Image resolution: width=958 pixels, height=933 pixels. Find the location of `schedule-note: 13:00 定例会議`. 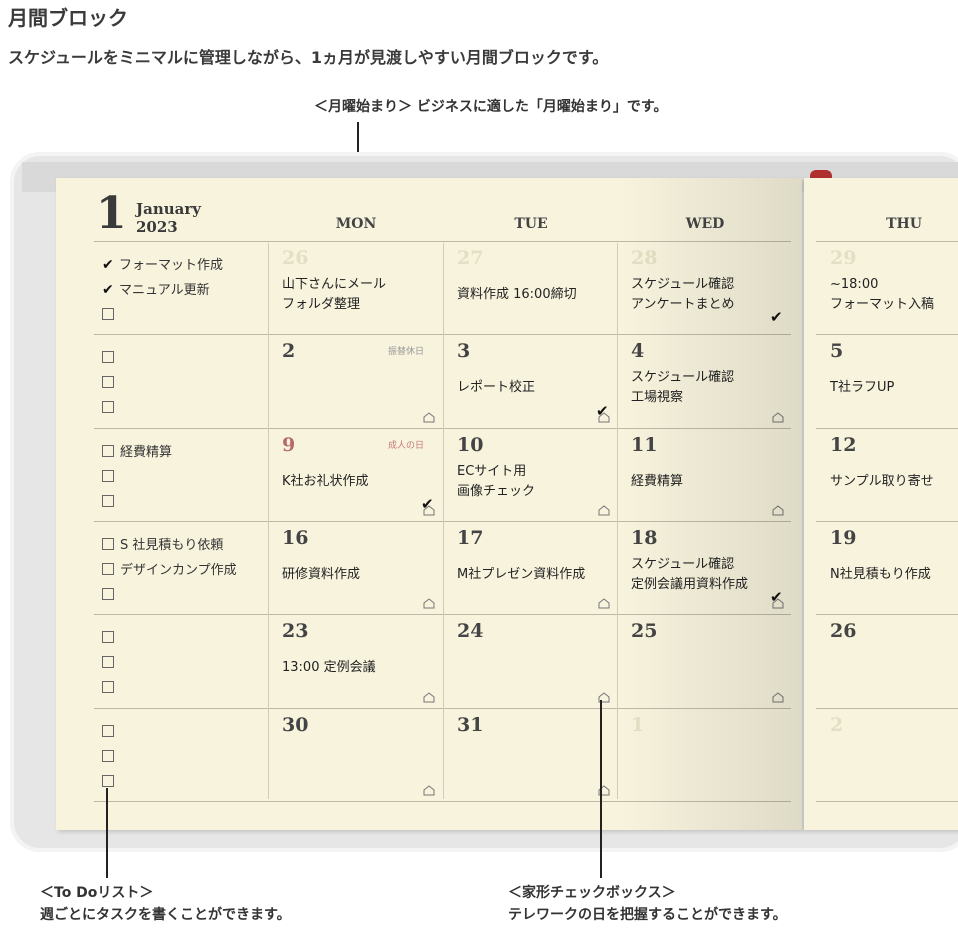

schedule-note: 13:00 定例会議 is located at coordinates (329, 668).